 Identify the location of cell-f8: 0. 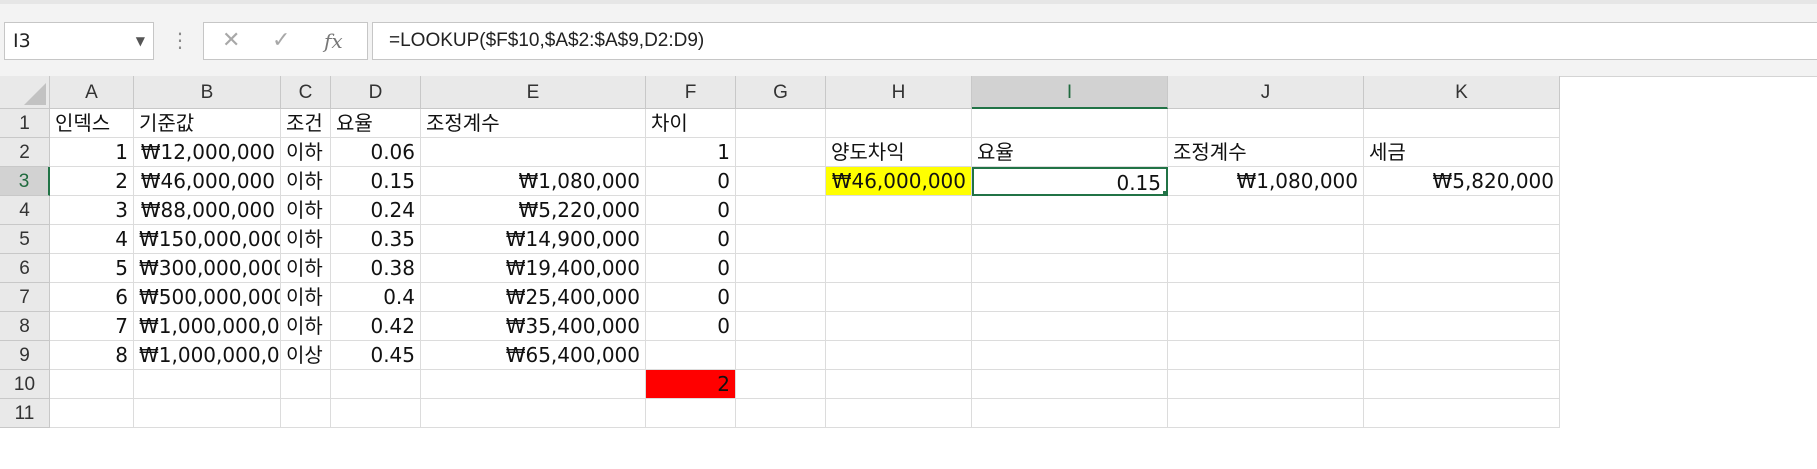
(691, 326).